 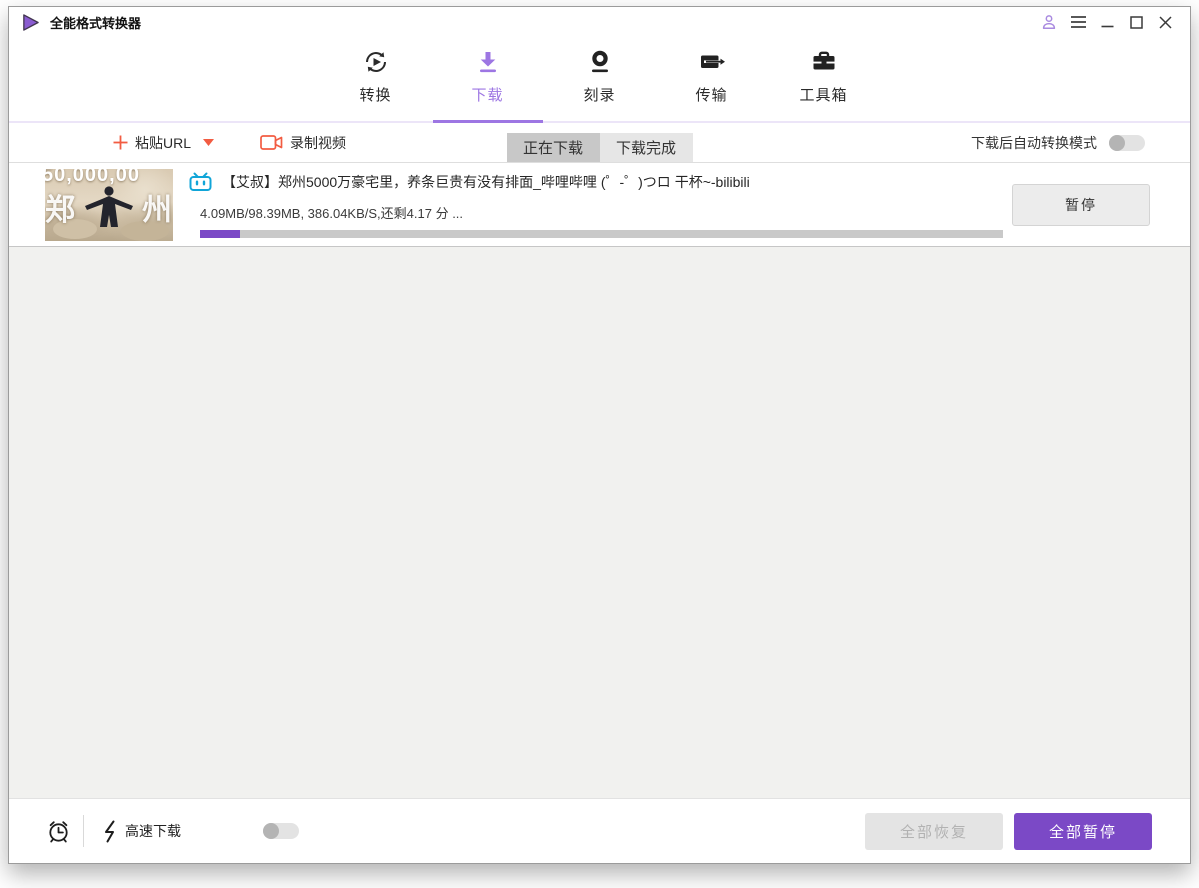 What do you see at coordinates (281, 831) in the screenshot?
I see `high-speed-toggle` at bounding box center [281, 831].